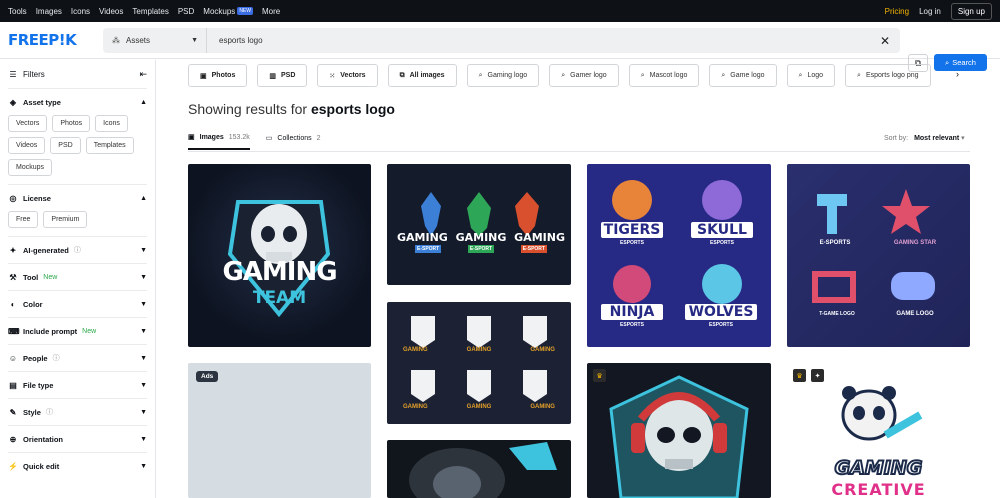  I want to click on sort-dropdown: Sort by: Most relevant ▾, so click(924, 138).